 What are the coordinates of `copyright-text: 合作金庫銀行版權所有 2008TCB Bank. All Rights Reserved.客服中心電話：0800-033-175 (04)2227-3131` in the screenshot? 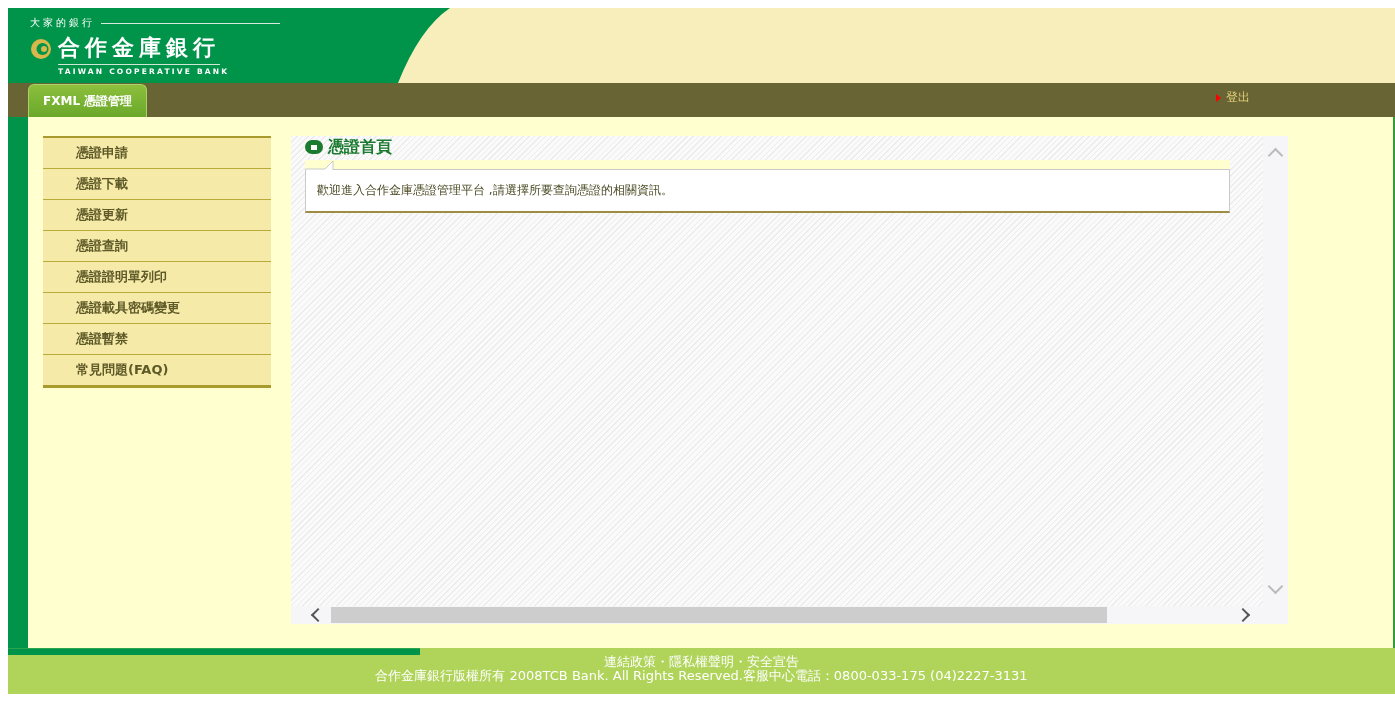 It's located at (701, 676).